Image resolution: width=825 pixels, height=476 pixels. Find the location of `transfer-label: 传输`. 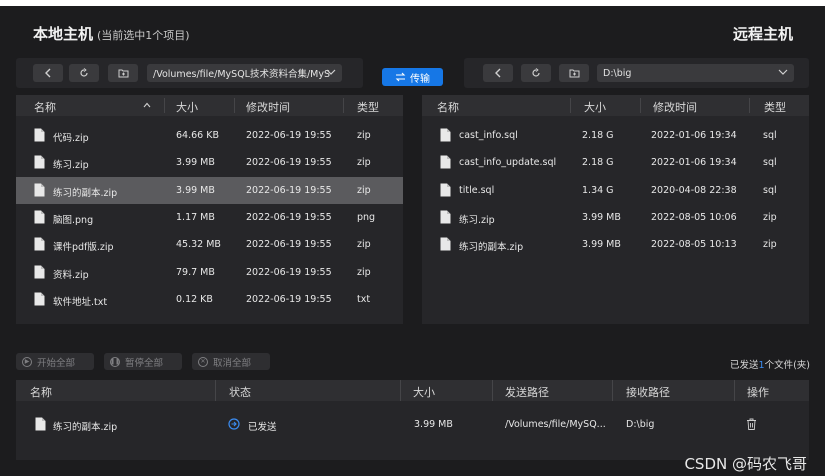

transfer-label: 传输 is located at coordinates (420, 79).